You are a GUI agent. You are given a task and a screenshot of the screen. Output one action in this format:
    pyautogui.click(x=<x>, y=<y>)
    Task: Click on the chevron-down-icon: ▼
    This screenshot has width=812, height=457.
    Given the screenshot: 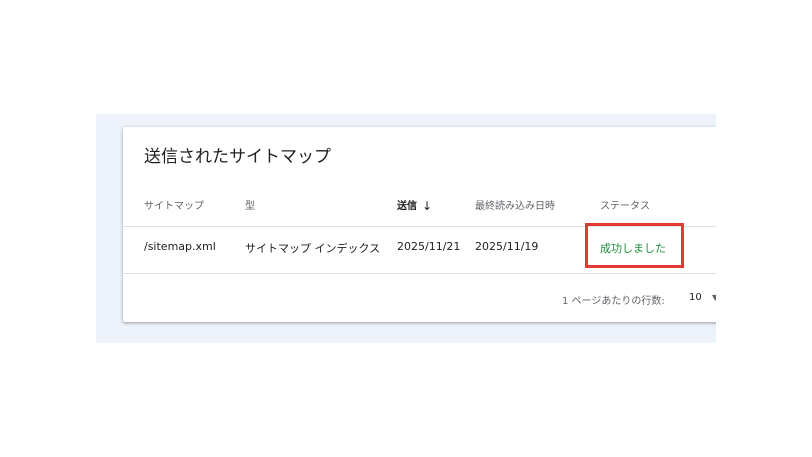 What is the action you would take?
    pyautogui.click(x=714, y=297)
    